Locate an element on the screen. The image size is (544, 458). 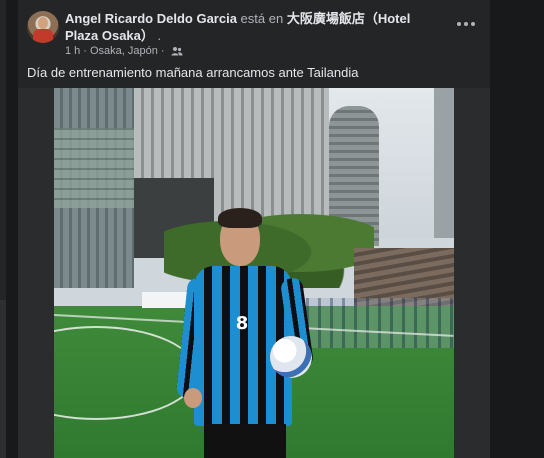
sidebar-panel is located at coordinates (3, 379).